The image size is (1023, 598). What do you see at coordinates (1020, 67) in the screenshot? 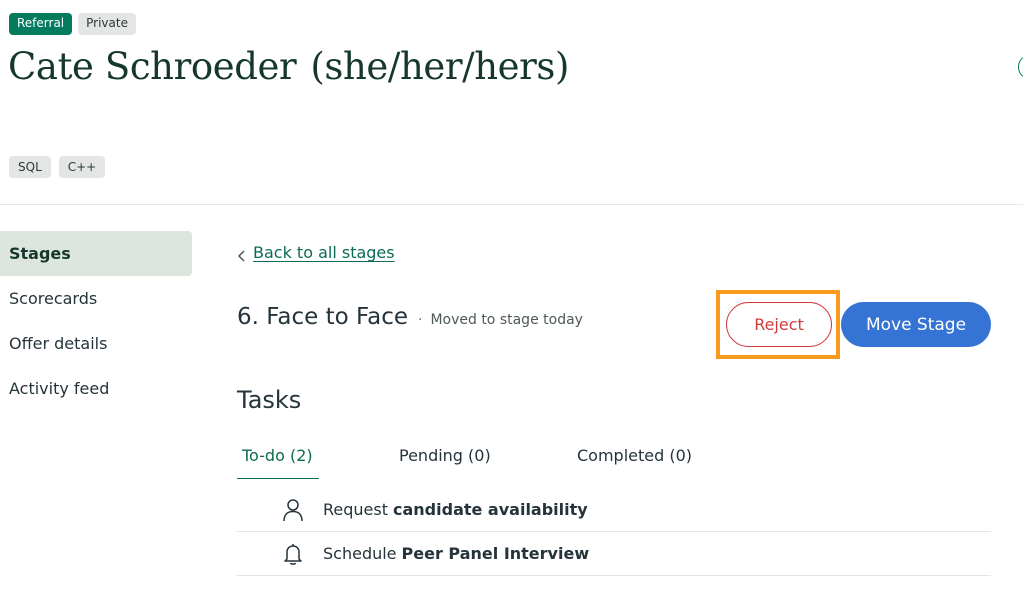
I see `partial-circle-icon` at bounding box center [1020, 67].